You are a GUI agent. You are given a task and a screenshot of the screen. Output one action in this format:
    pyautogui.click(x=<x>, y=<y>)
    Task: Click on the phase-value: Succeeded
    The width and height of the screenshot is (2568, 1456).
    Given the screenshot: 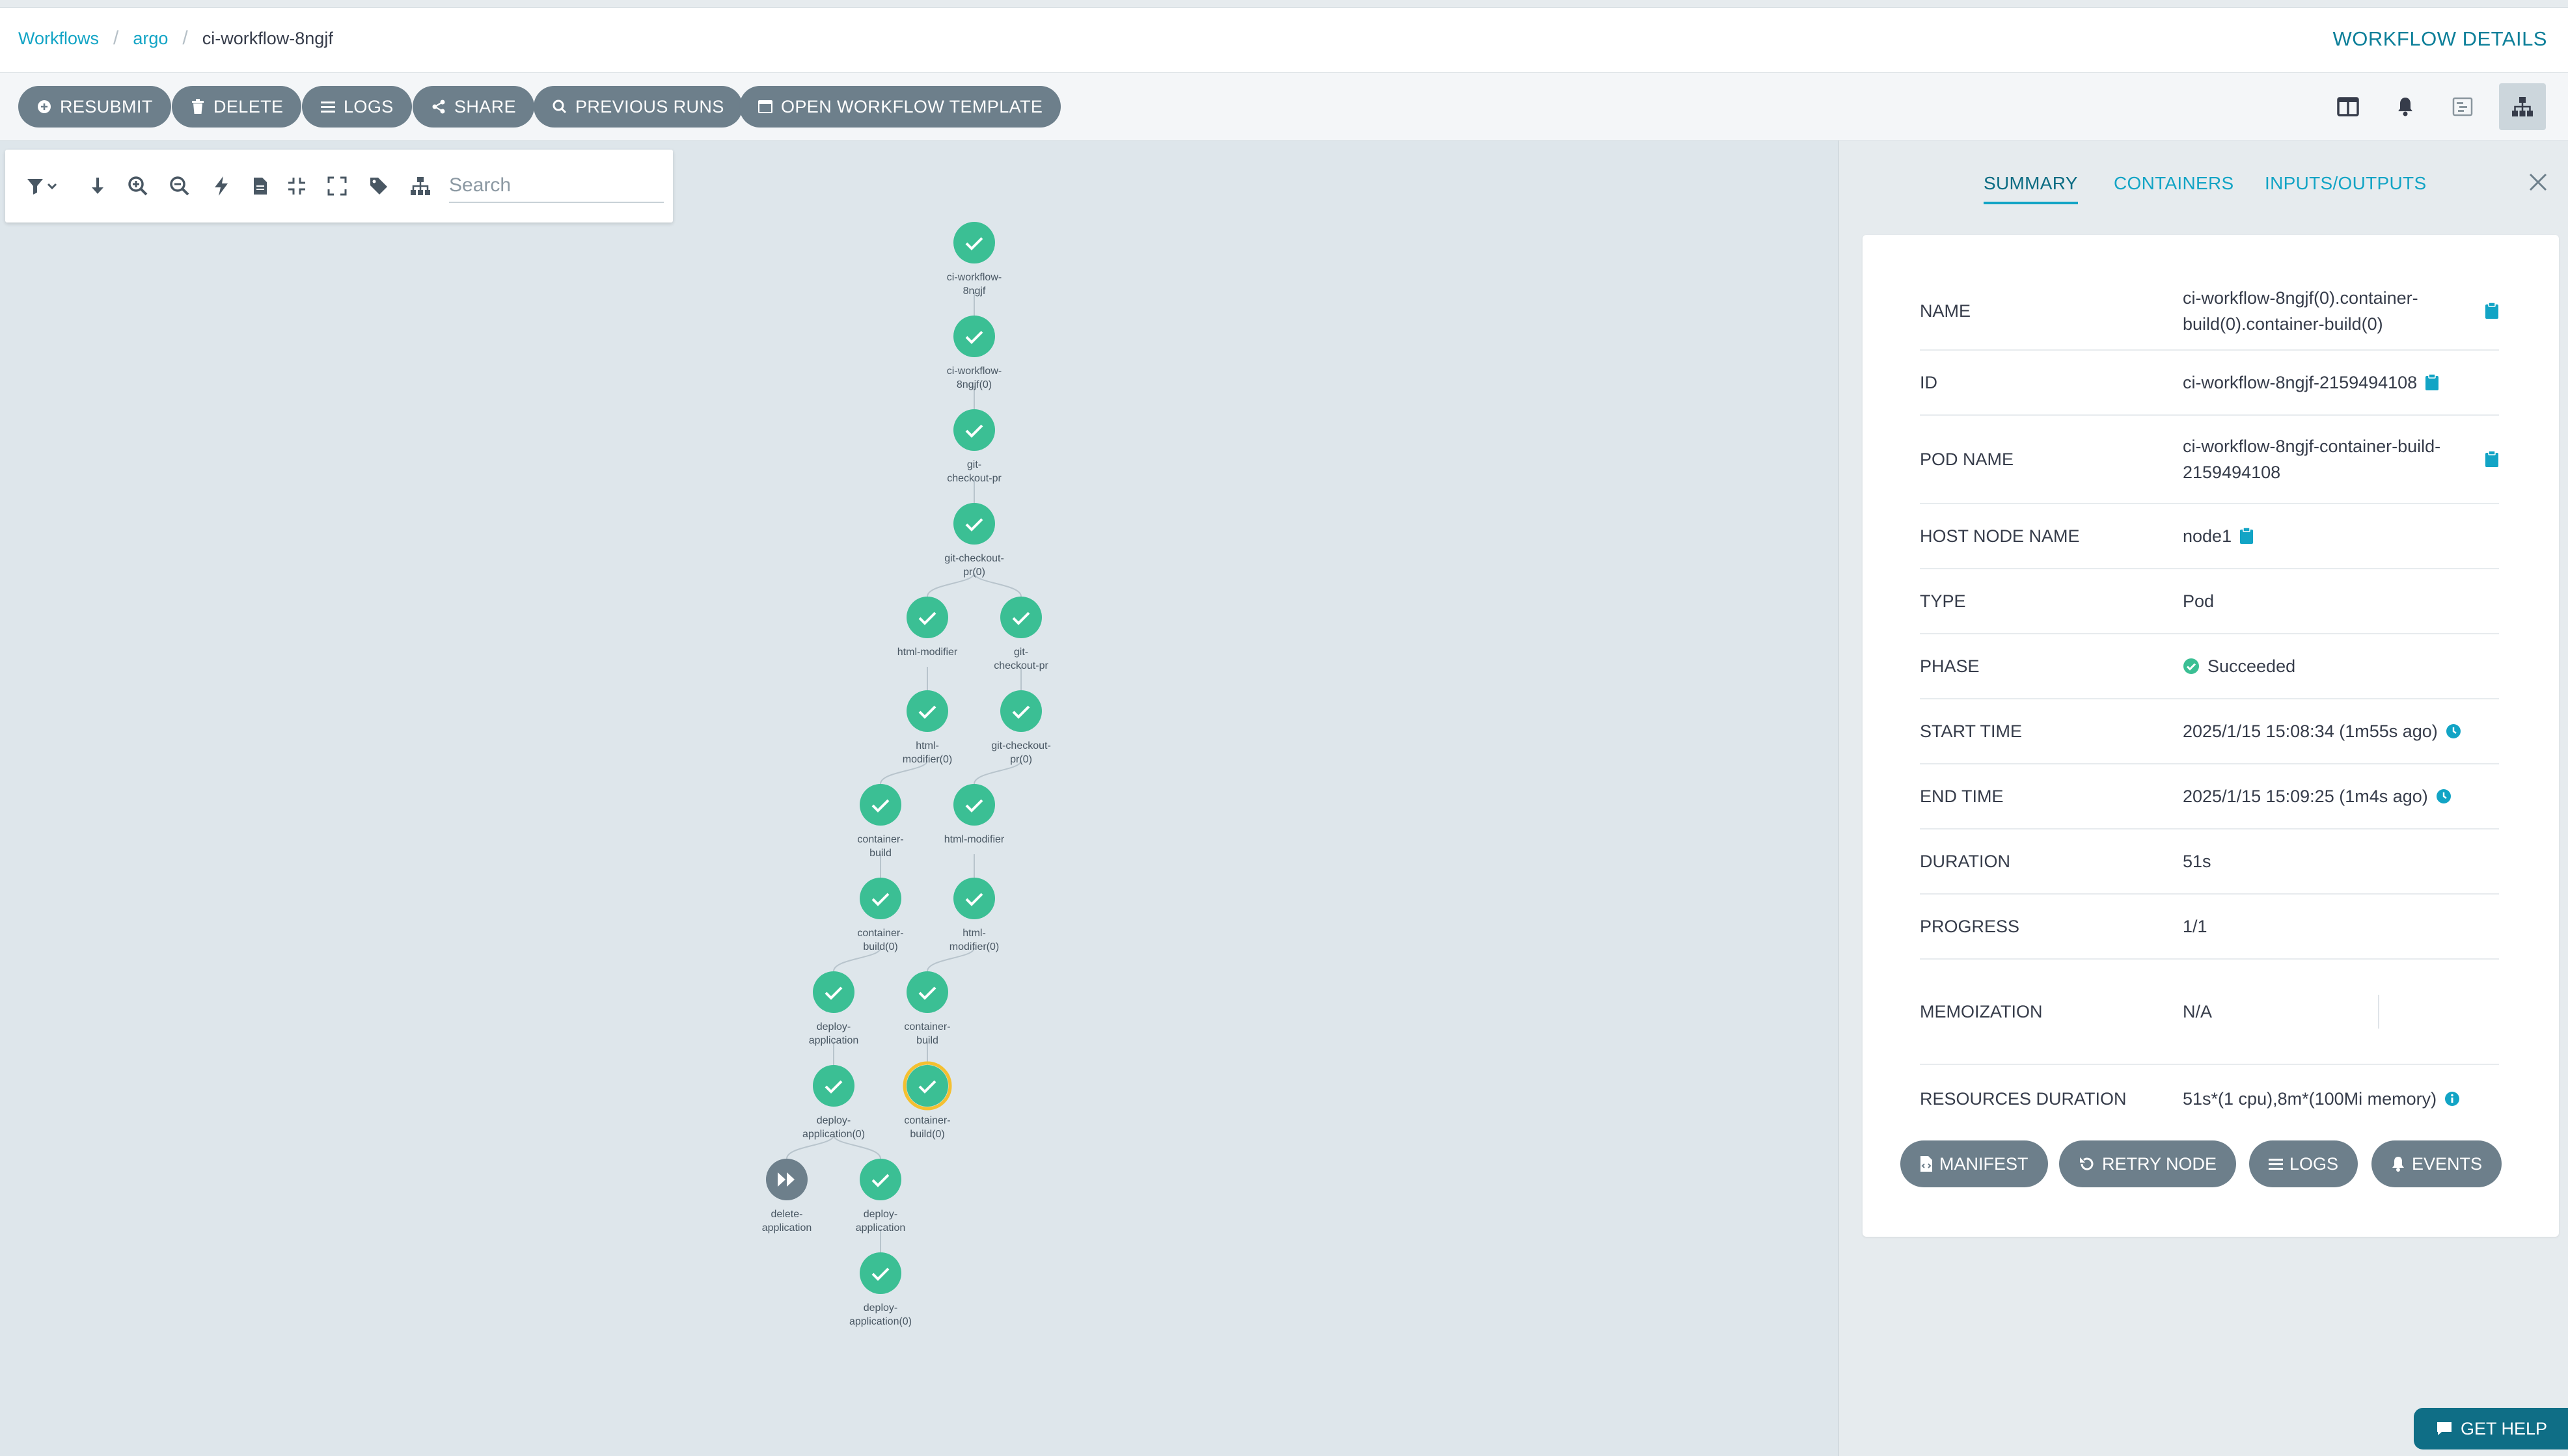 What is the action you would take?
    pyautogui.click(x=2251, y=666)
    